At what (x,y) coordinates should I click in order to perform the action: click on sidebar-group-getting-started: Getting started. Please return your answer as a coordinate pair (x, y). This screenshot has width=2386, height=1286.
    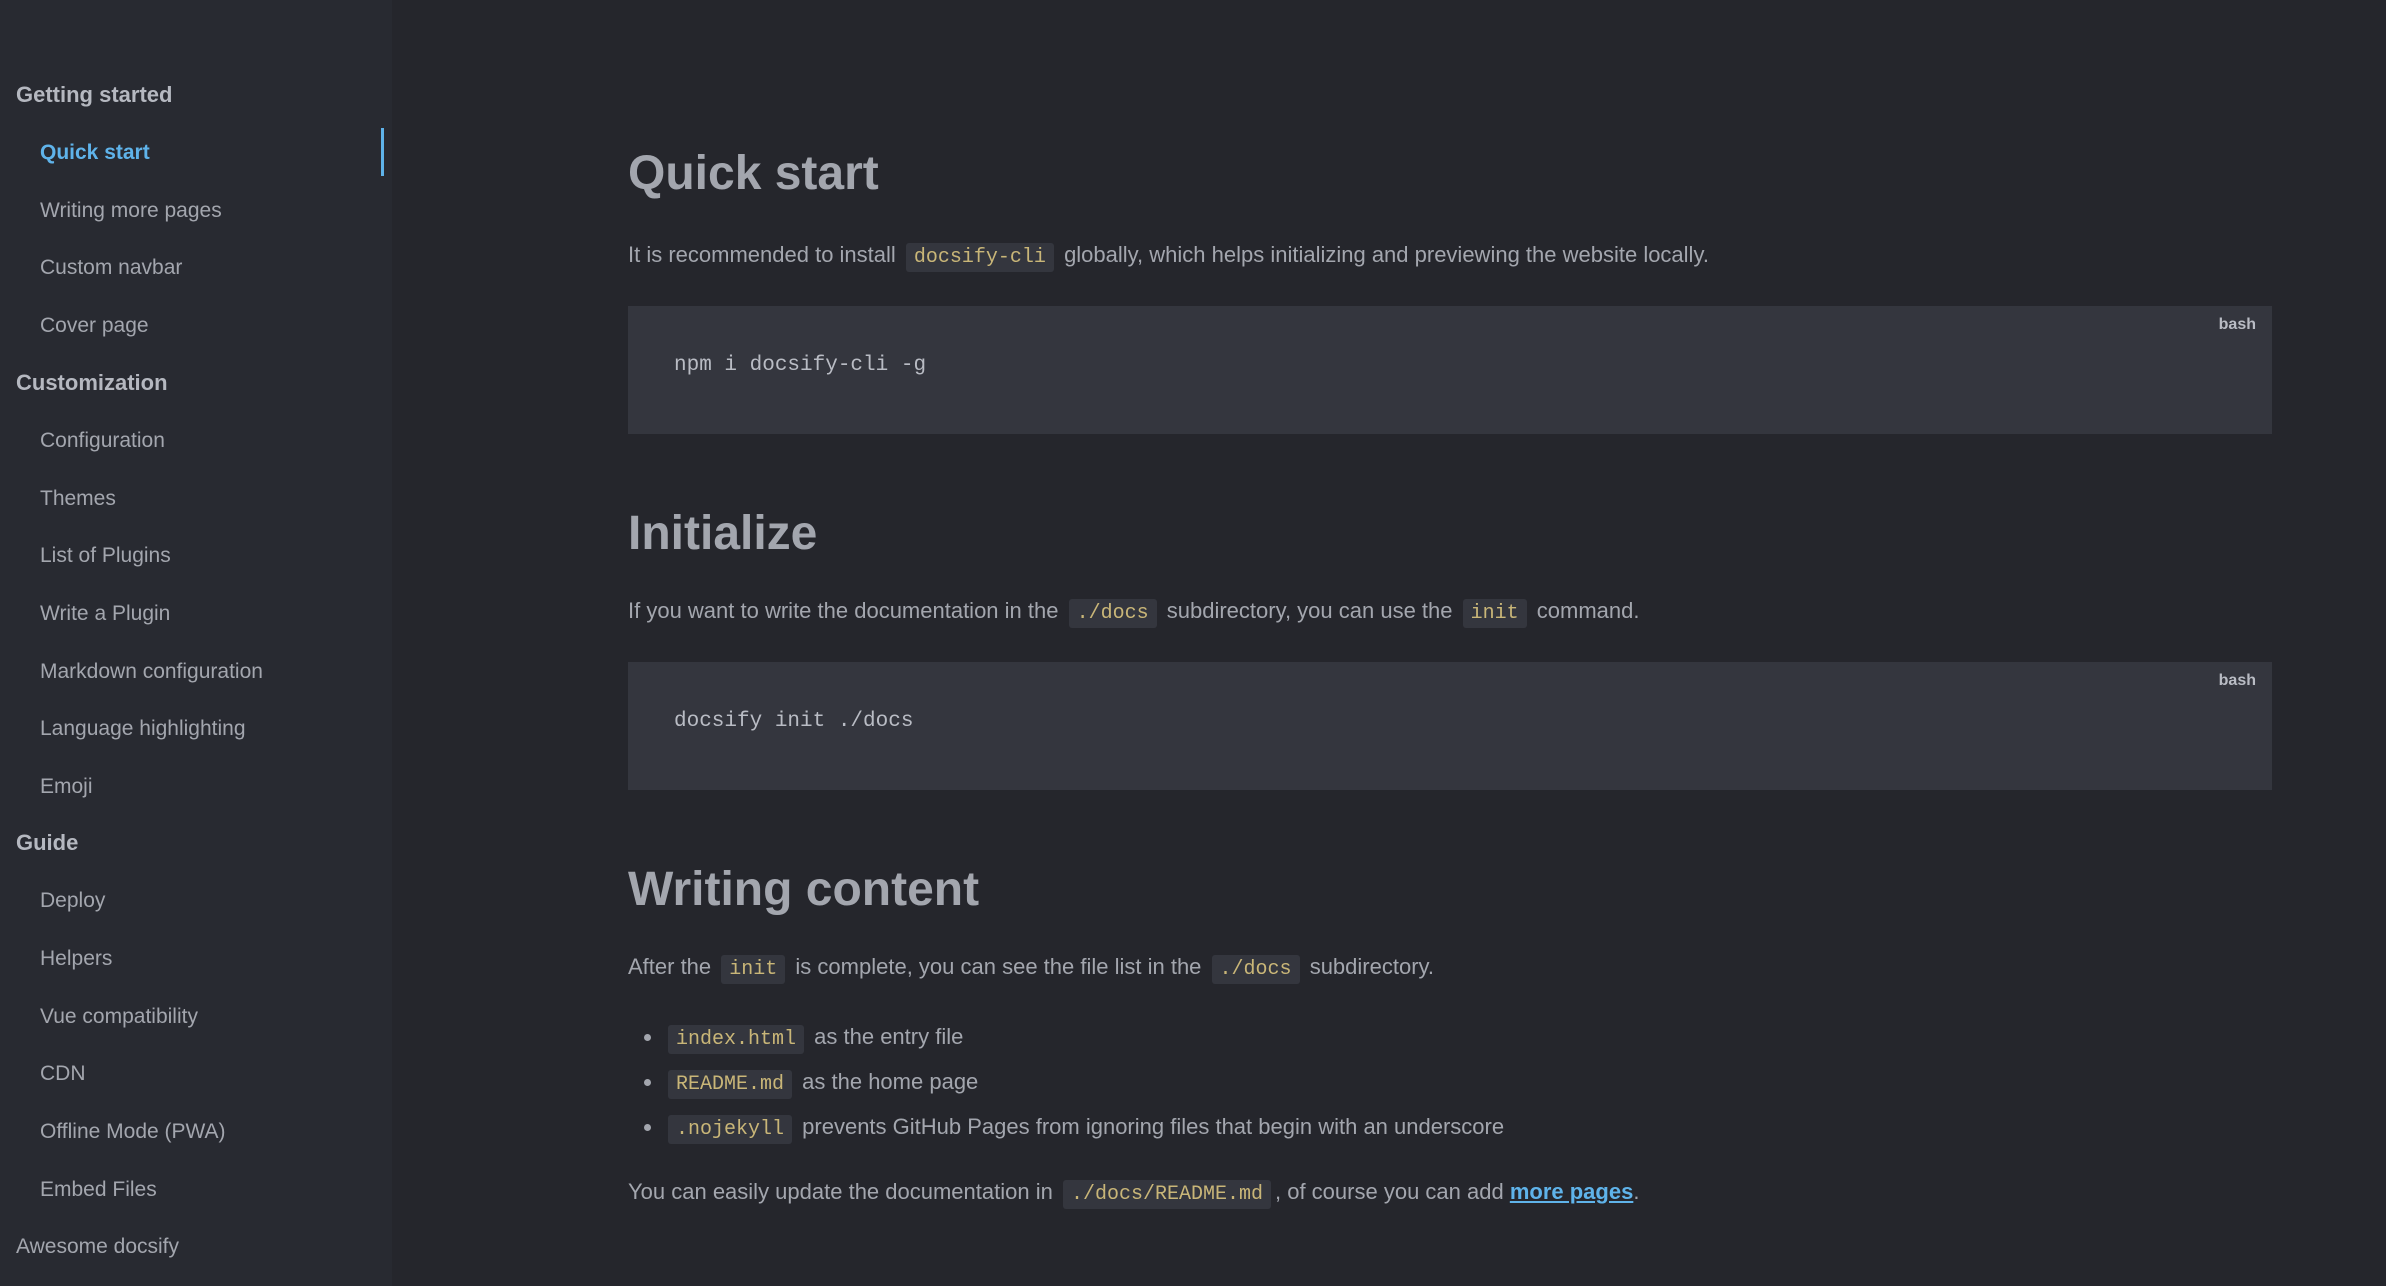
    Looking at the image, I should click on (94, 95).